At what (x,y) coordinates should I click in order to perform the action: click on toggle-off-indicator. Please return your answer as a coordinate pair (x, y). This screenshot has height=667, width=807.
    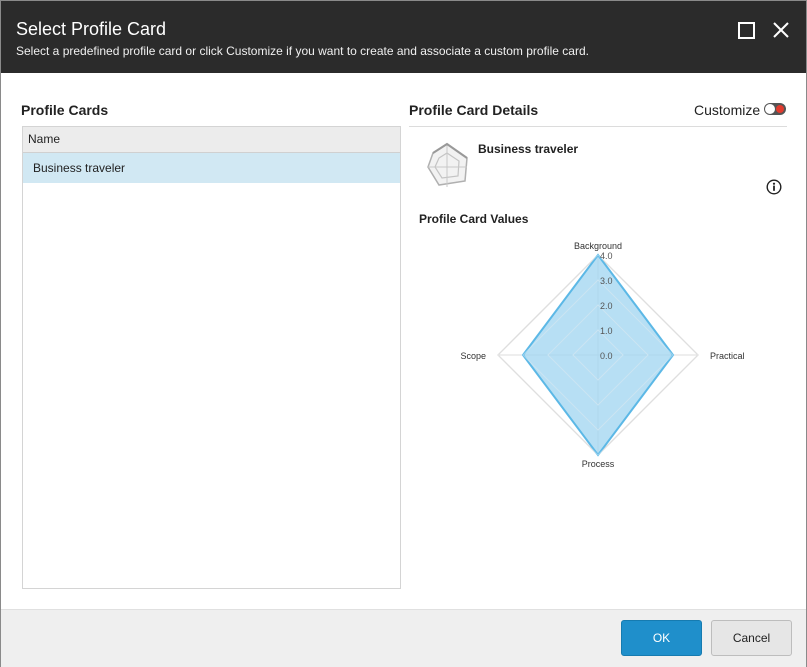
    Looking at the image, I should click on (780, 109).